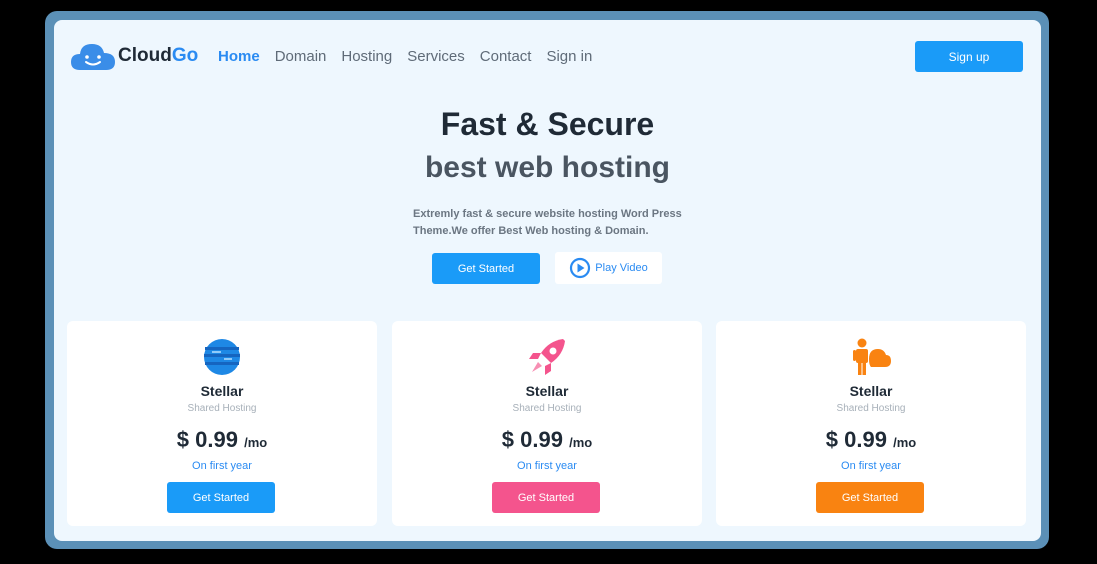  Describe the element at coordinates (969, 56) in the screenshot. I see `sign-up-button: Sign up` at that location.